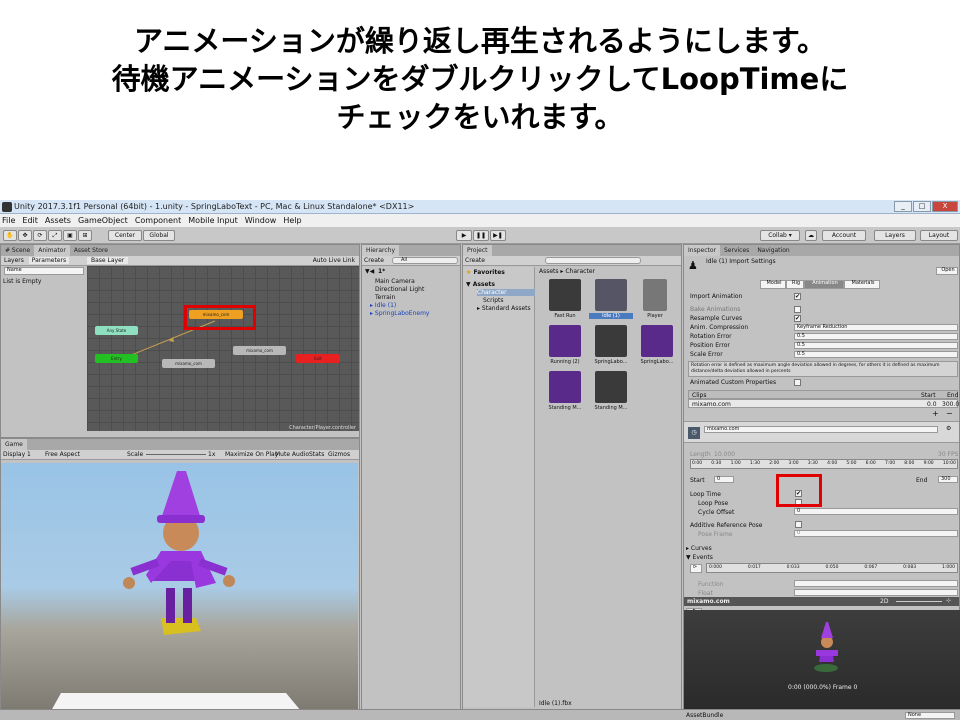 The image size is (960, 720). I want to click on clip-row: mixamo.com 0.0 300.0, so click(823, 403).